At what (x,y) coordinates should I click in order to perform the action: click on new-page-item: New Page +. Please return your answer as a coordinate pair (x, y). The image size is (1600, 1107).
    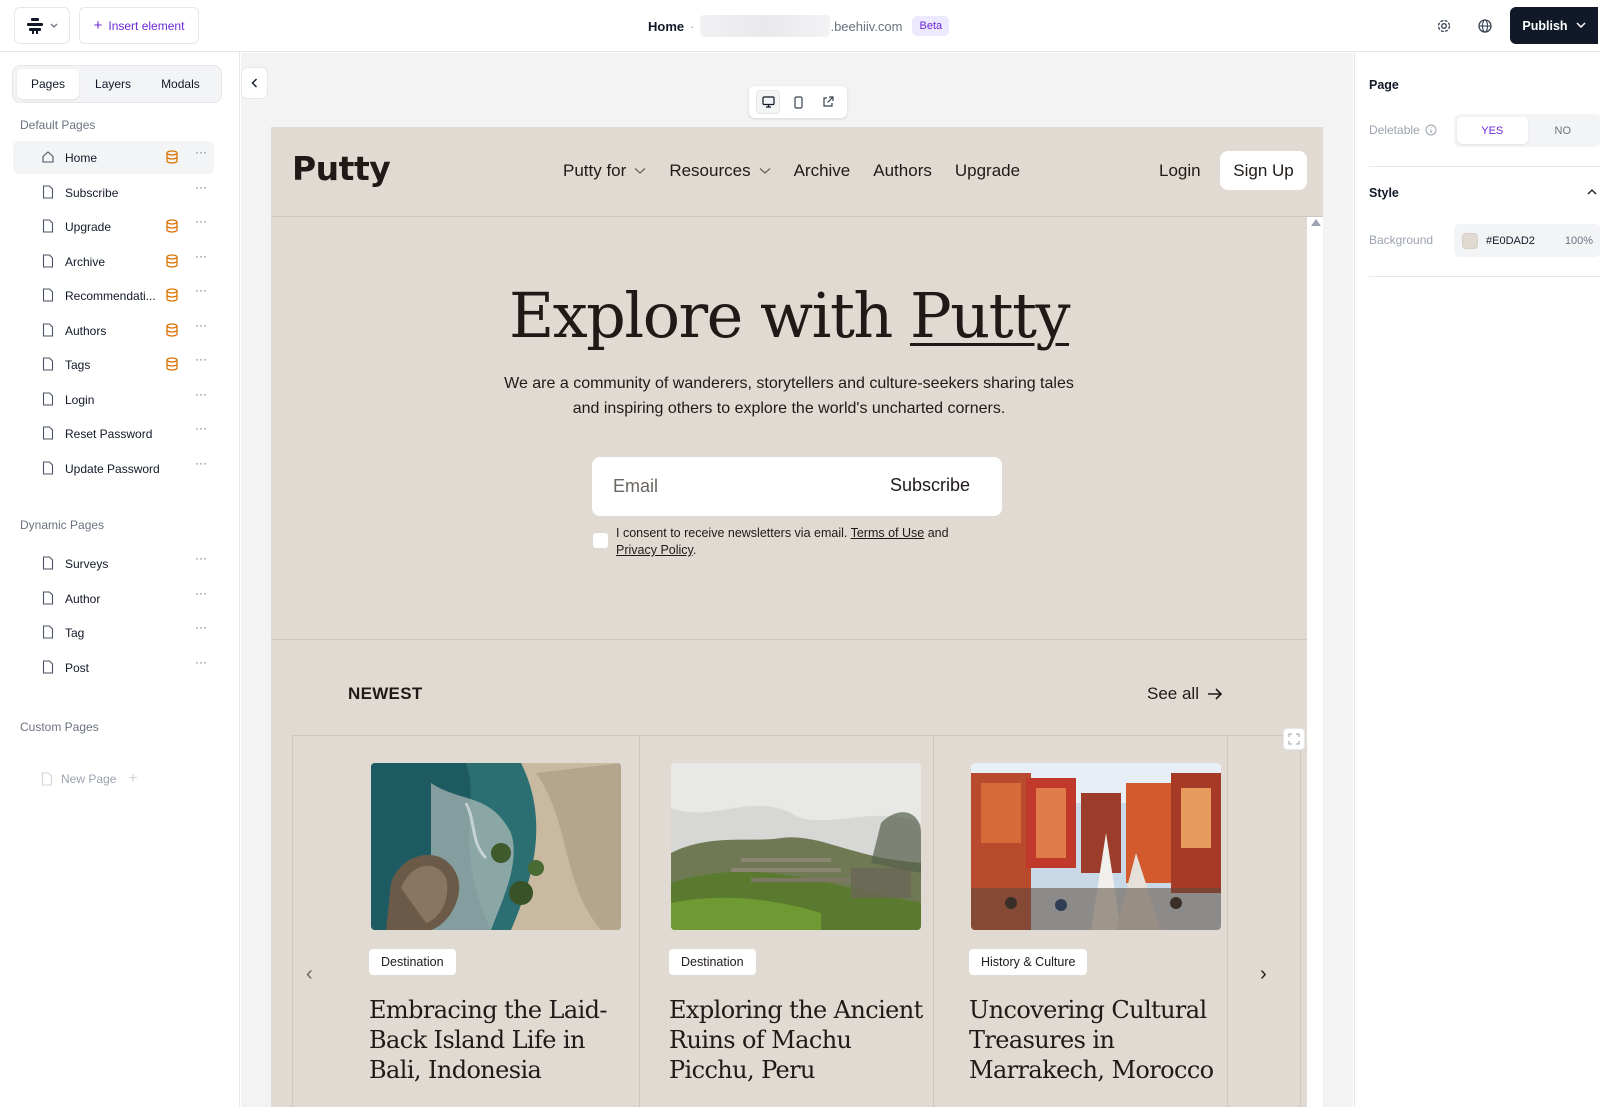
    Looking at the image, I should click on (89, 779).